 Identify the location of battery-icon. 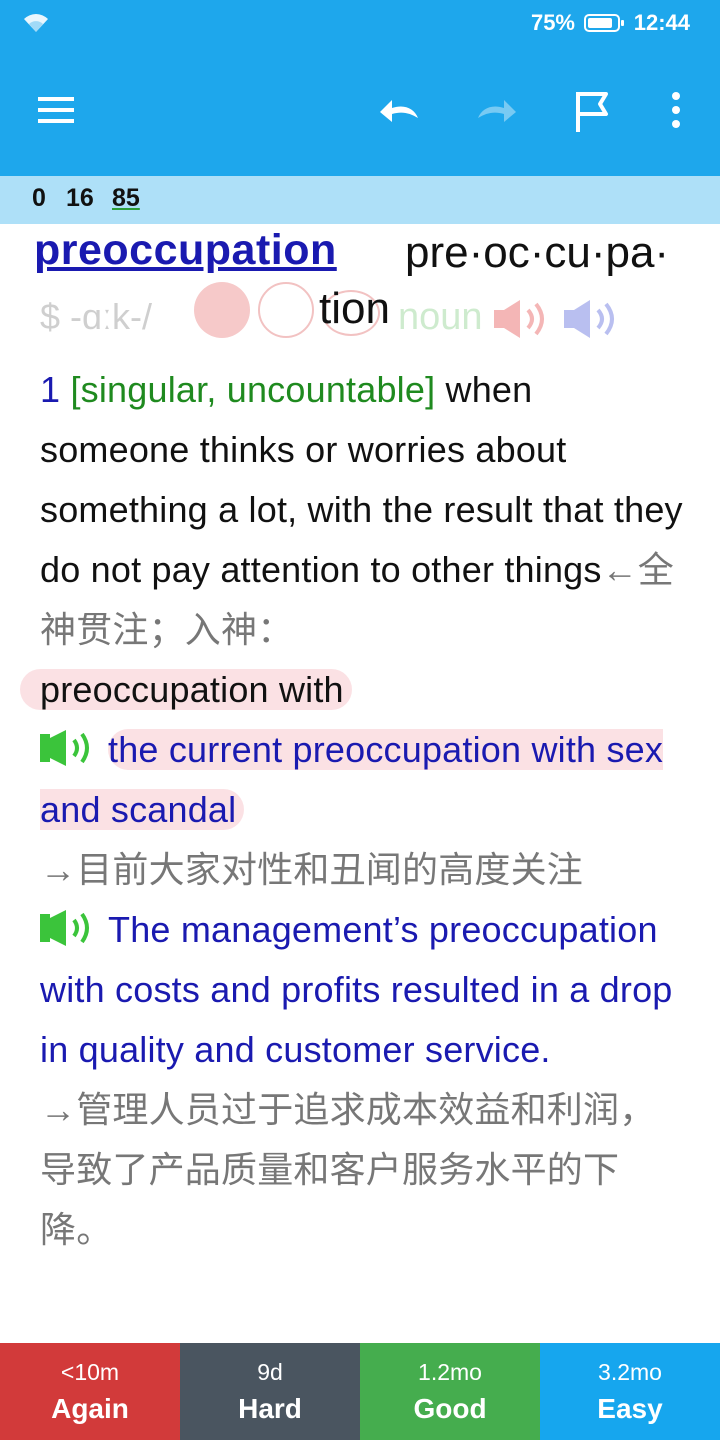
(604, 23).